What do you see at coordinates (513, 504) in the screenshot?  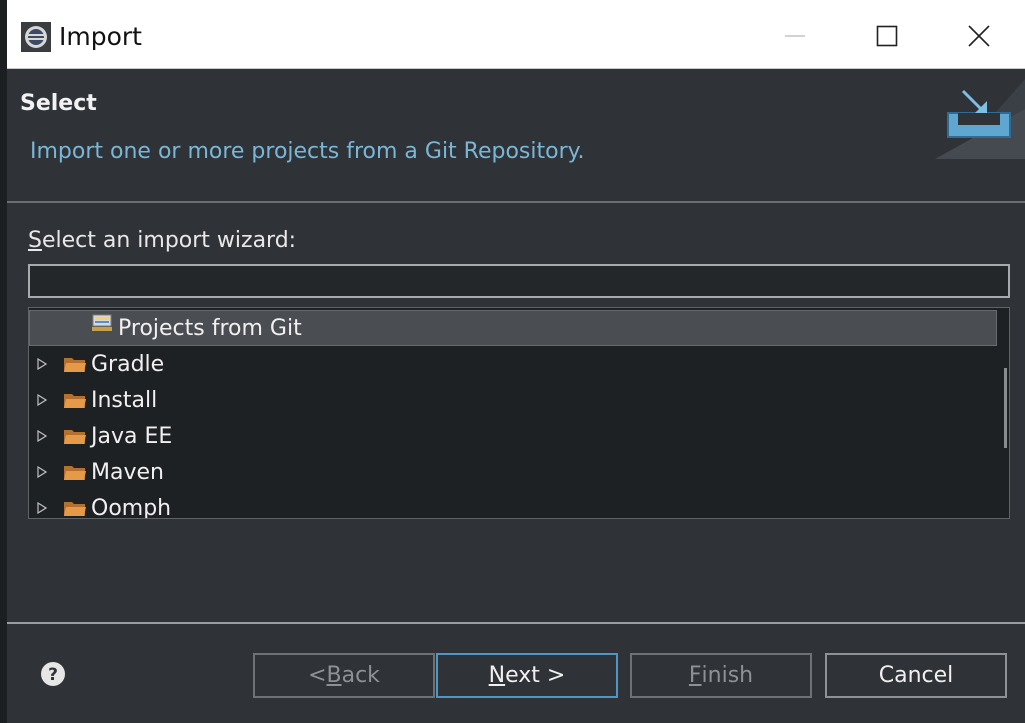 I see `tree-item-oomph: Oomph` at bounding box center [513, 504].